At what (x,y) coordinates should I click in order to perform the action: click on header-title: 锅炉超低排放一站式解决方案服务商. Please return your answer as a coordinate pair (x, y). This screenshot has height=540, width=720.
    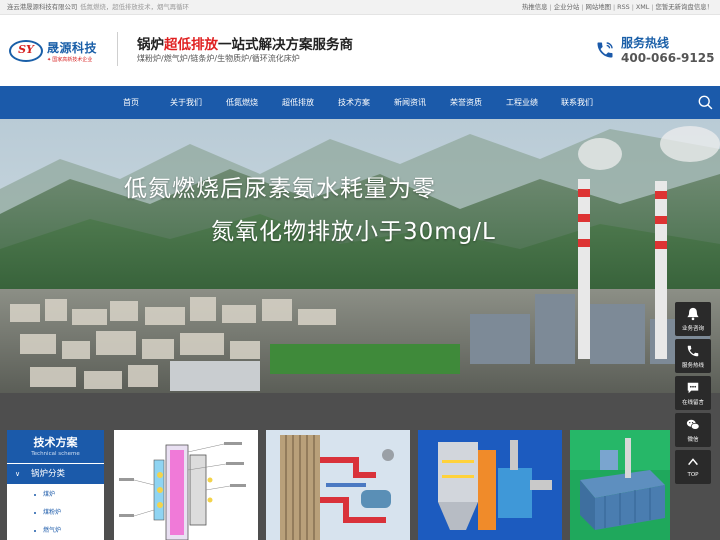
    Looking at the image, I should click on (245, 45).